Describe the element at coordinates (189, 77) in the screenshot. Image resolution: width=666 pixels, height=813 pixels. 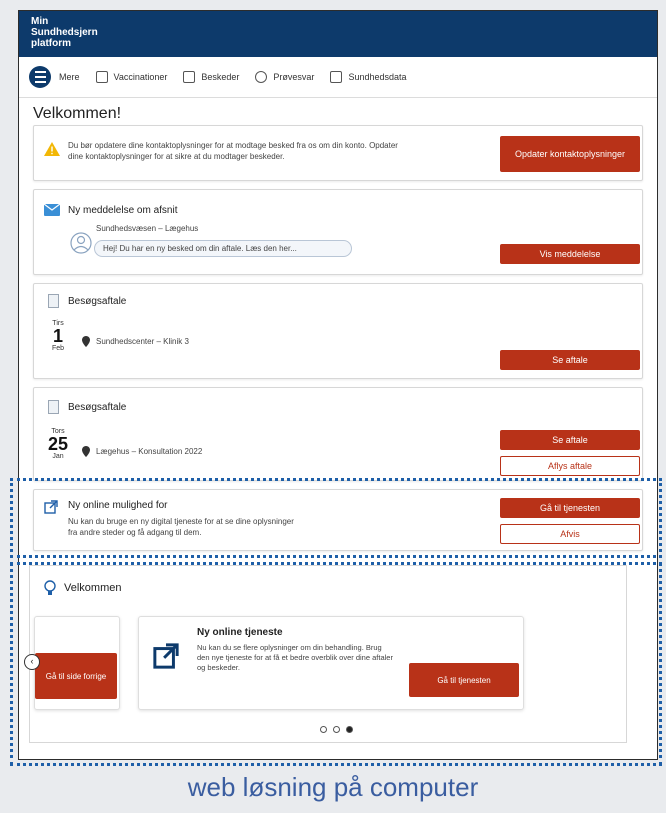
I see `message-icon` at that location.